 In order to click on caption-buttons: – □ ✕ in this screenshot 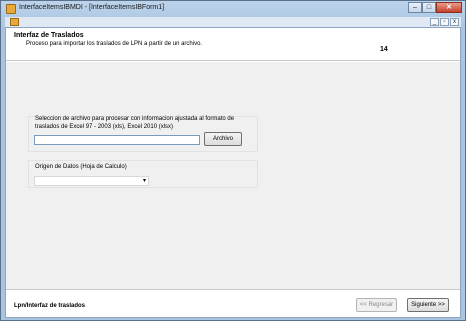, I will do `click(435, 7)`.